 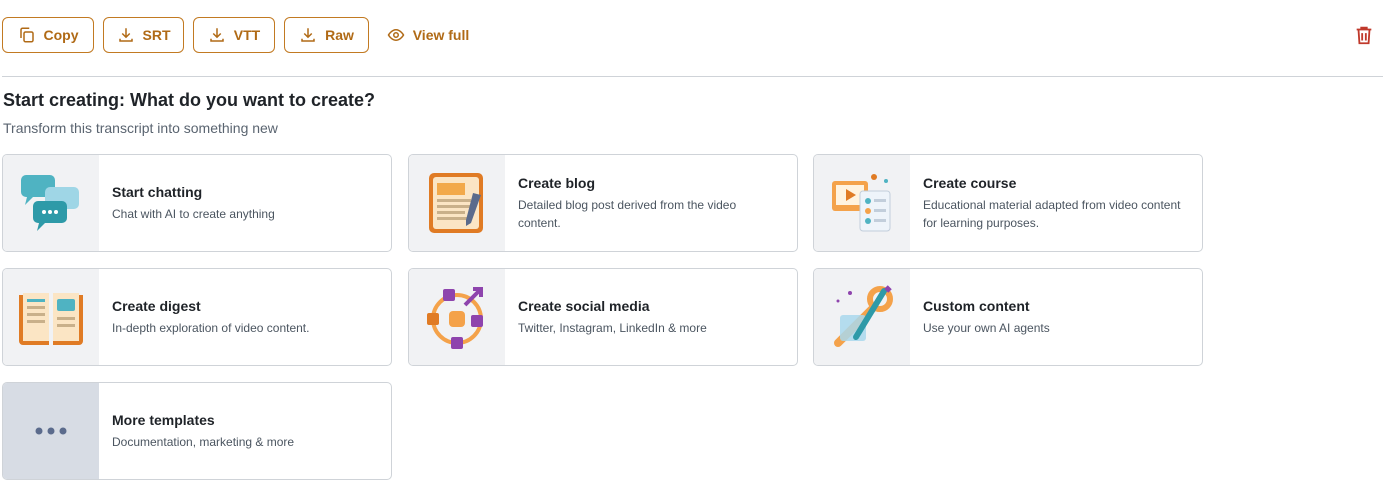 I want to click on card-title: Create social media, so click(x=584, y=305).